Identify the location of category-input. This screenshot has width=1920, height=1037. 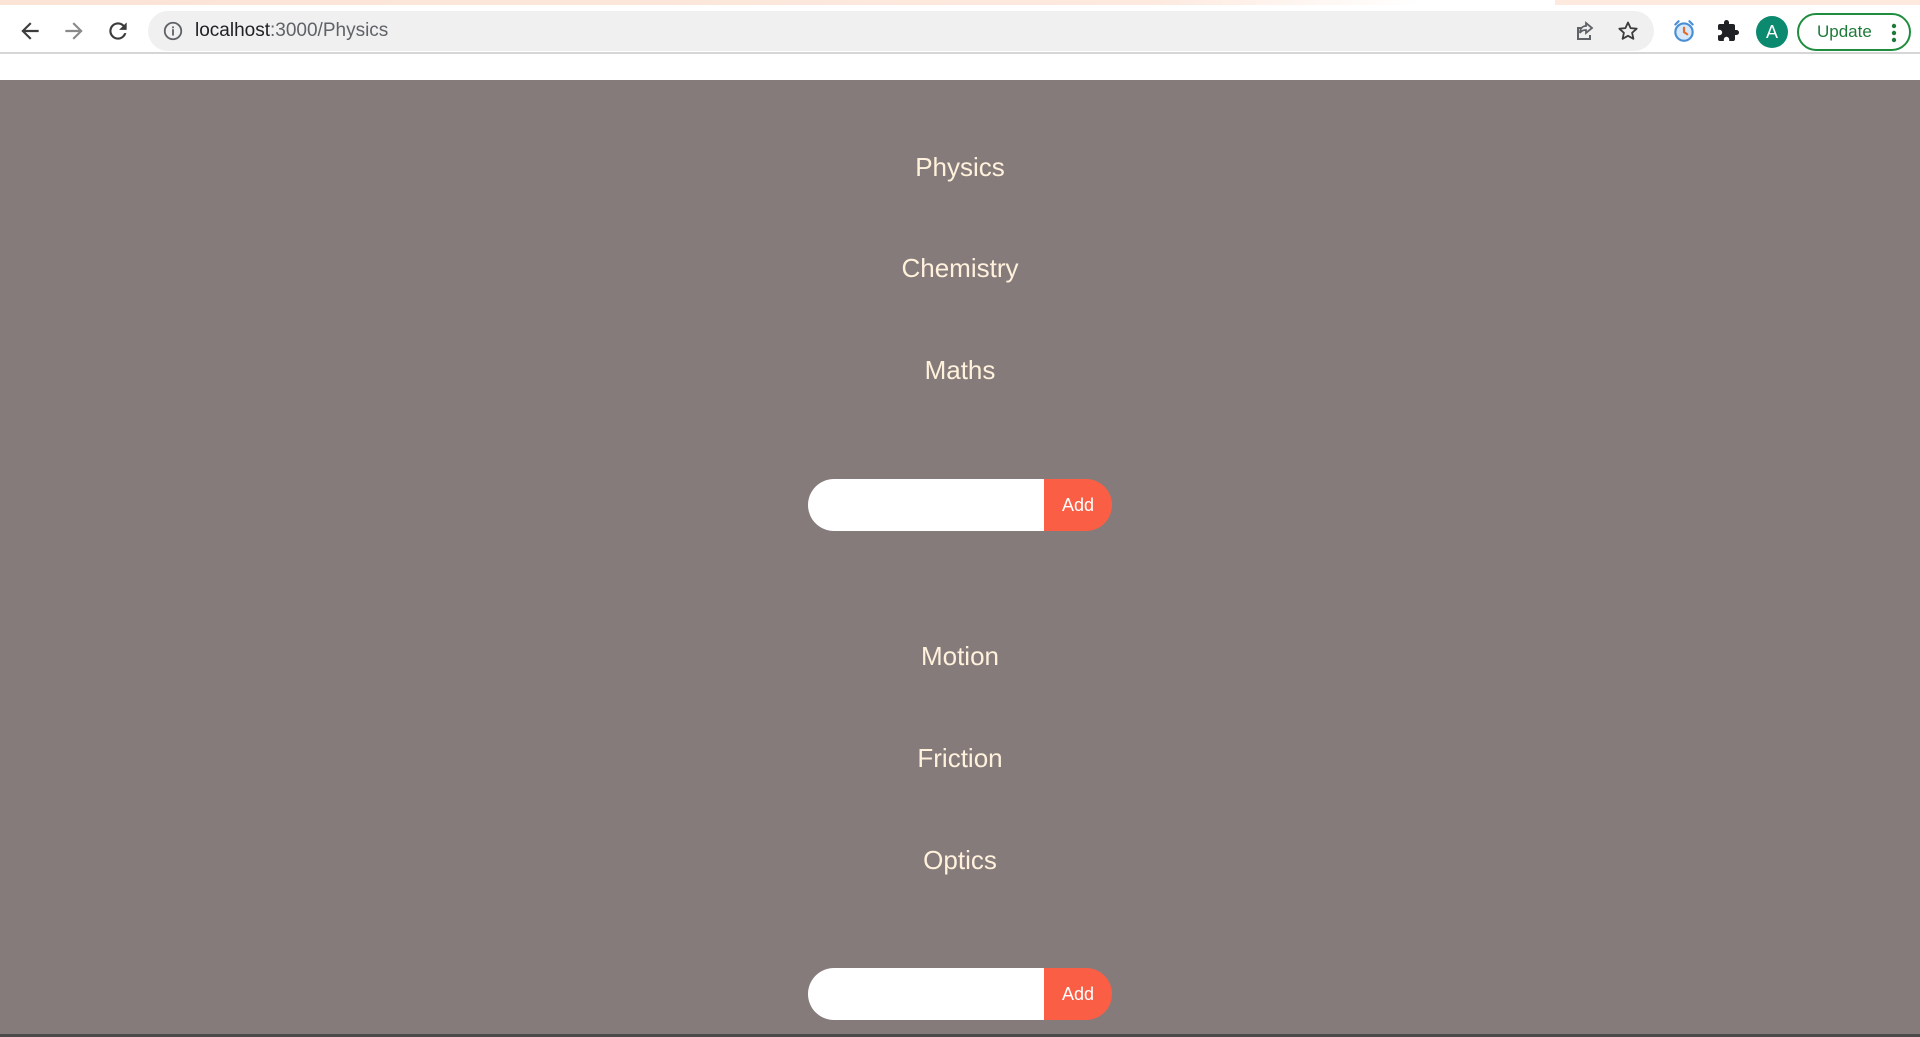
(928, 505).